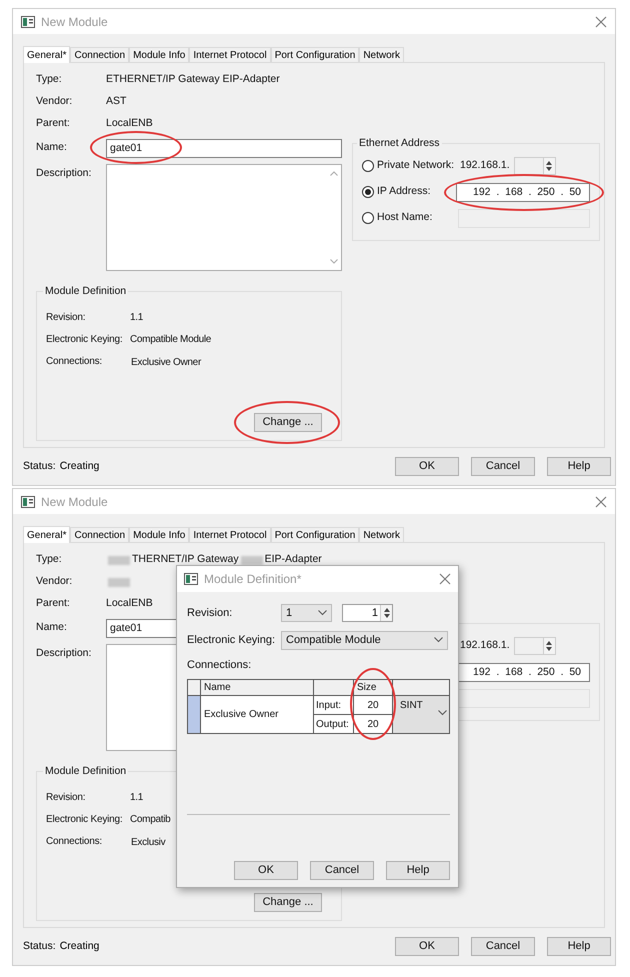 The width and height of the screenshot is (630, 977). I want to click on field-value: AST, so click(116, 102).